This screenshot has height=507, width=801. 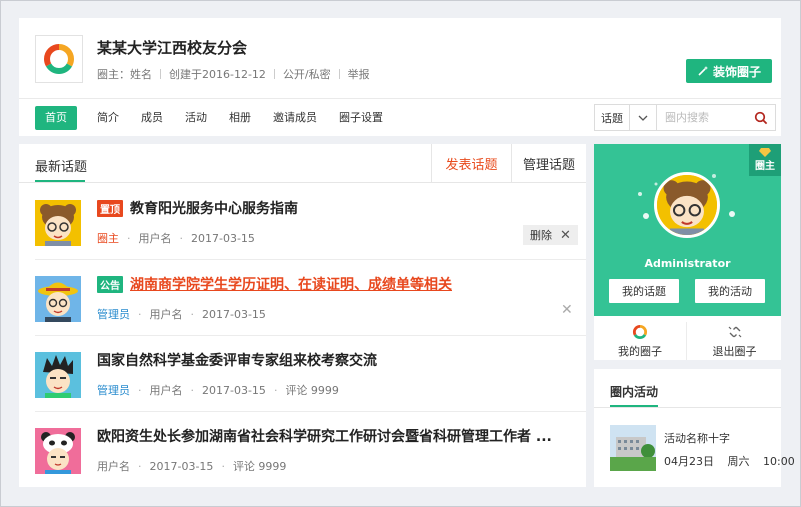 I want to click on owner-badge: 圈主, so click(x=765, y=160).